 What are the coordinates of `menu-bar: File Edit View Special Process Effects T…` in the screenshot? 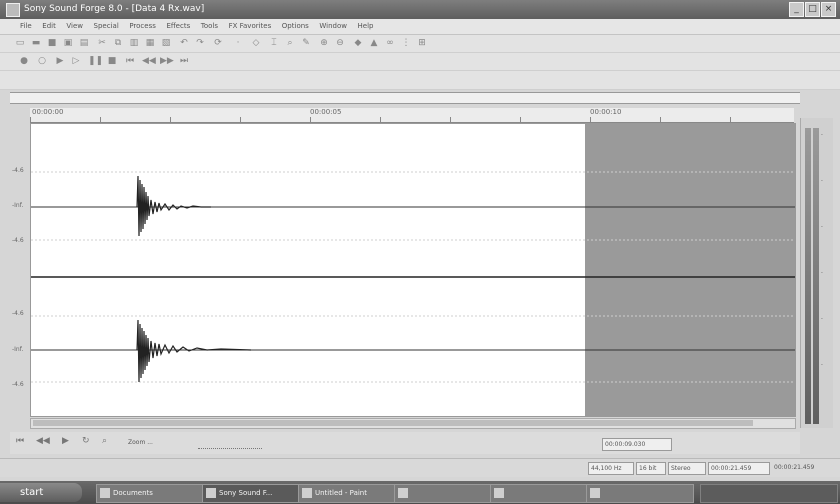 It's located at (420, 27).